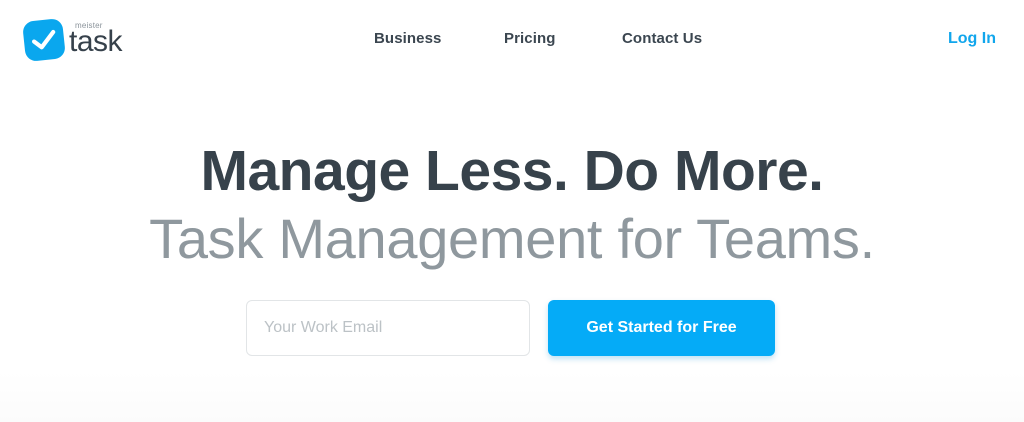  I want to click on main-nav: Business Pricing Contact Us, so click(512, 40).